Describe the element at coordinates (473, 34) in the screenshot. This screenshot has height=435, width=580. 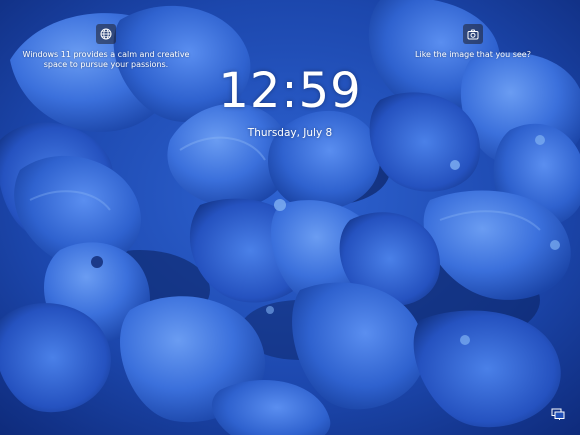
I see `camera-icon` at that location.